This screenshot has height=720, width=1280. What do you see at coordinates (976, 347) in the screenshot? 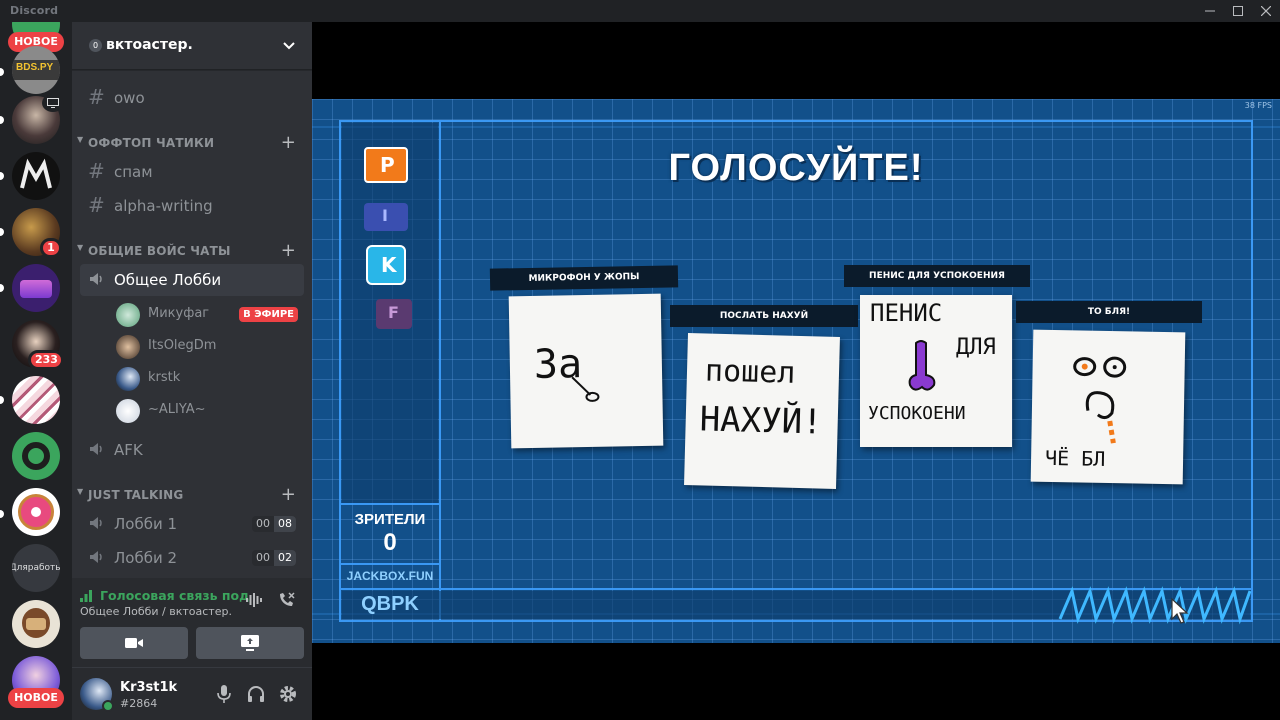
I see `answer-text-line2: ДЛЯ` at bounding box center [976, 347].